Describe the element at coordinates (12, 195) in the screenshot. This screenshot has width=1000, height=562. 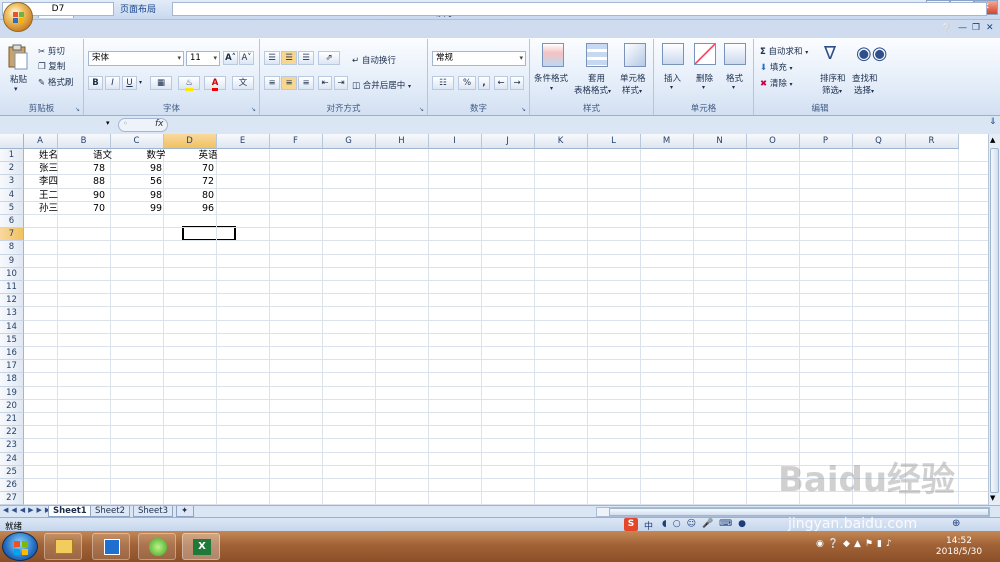
I see `row-header-4: 4` at that location.